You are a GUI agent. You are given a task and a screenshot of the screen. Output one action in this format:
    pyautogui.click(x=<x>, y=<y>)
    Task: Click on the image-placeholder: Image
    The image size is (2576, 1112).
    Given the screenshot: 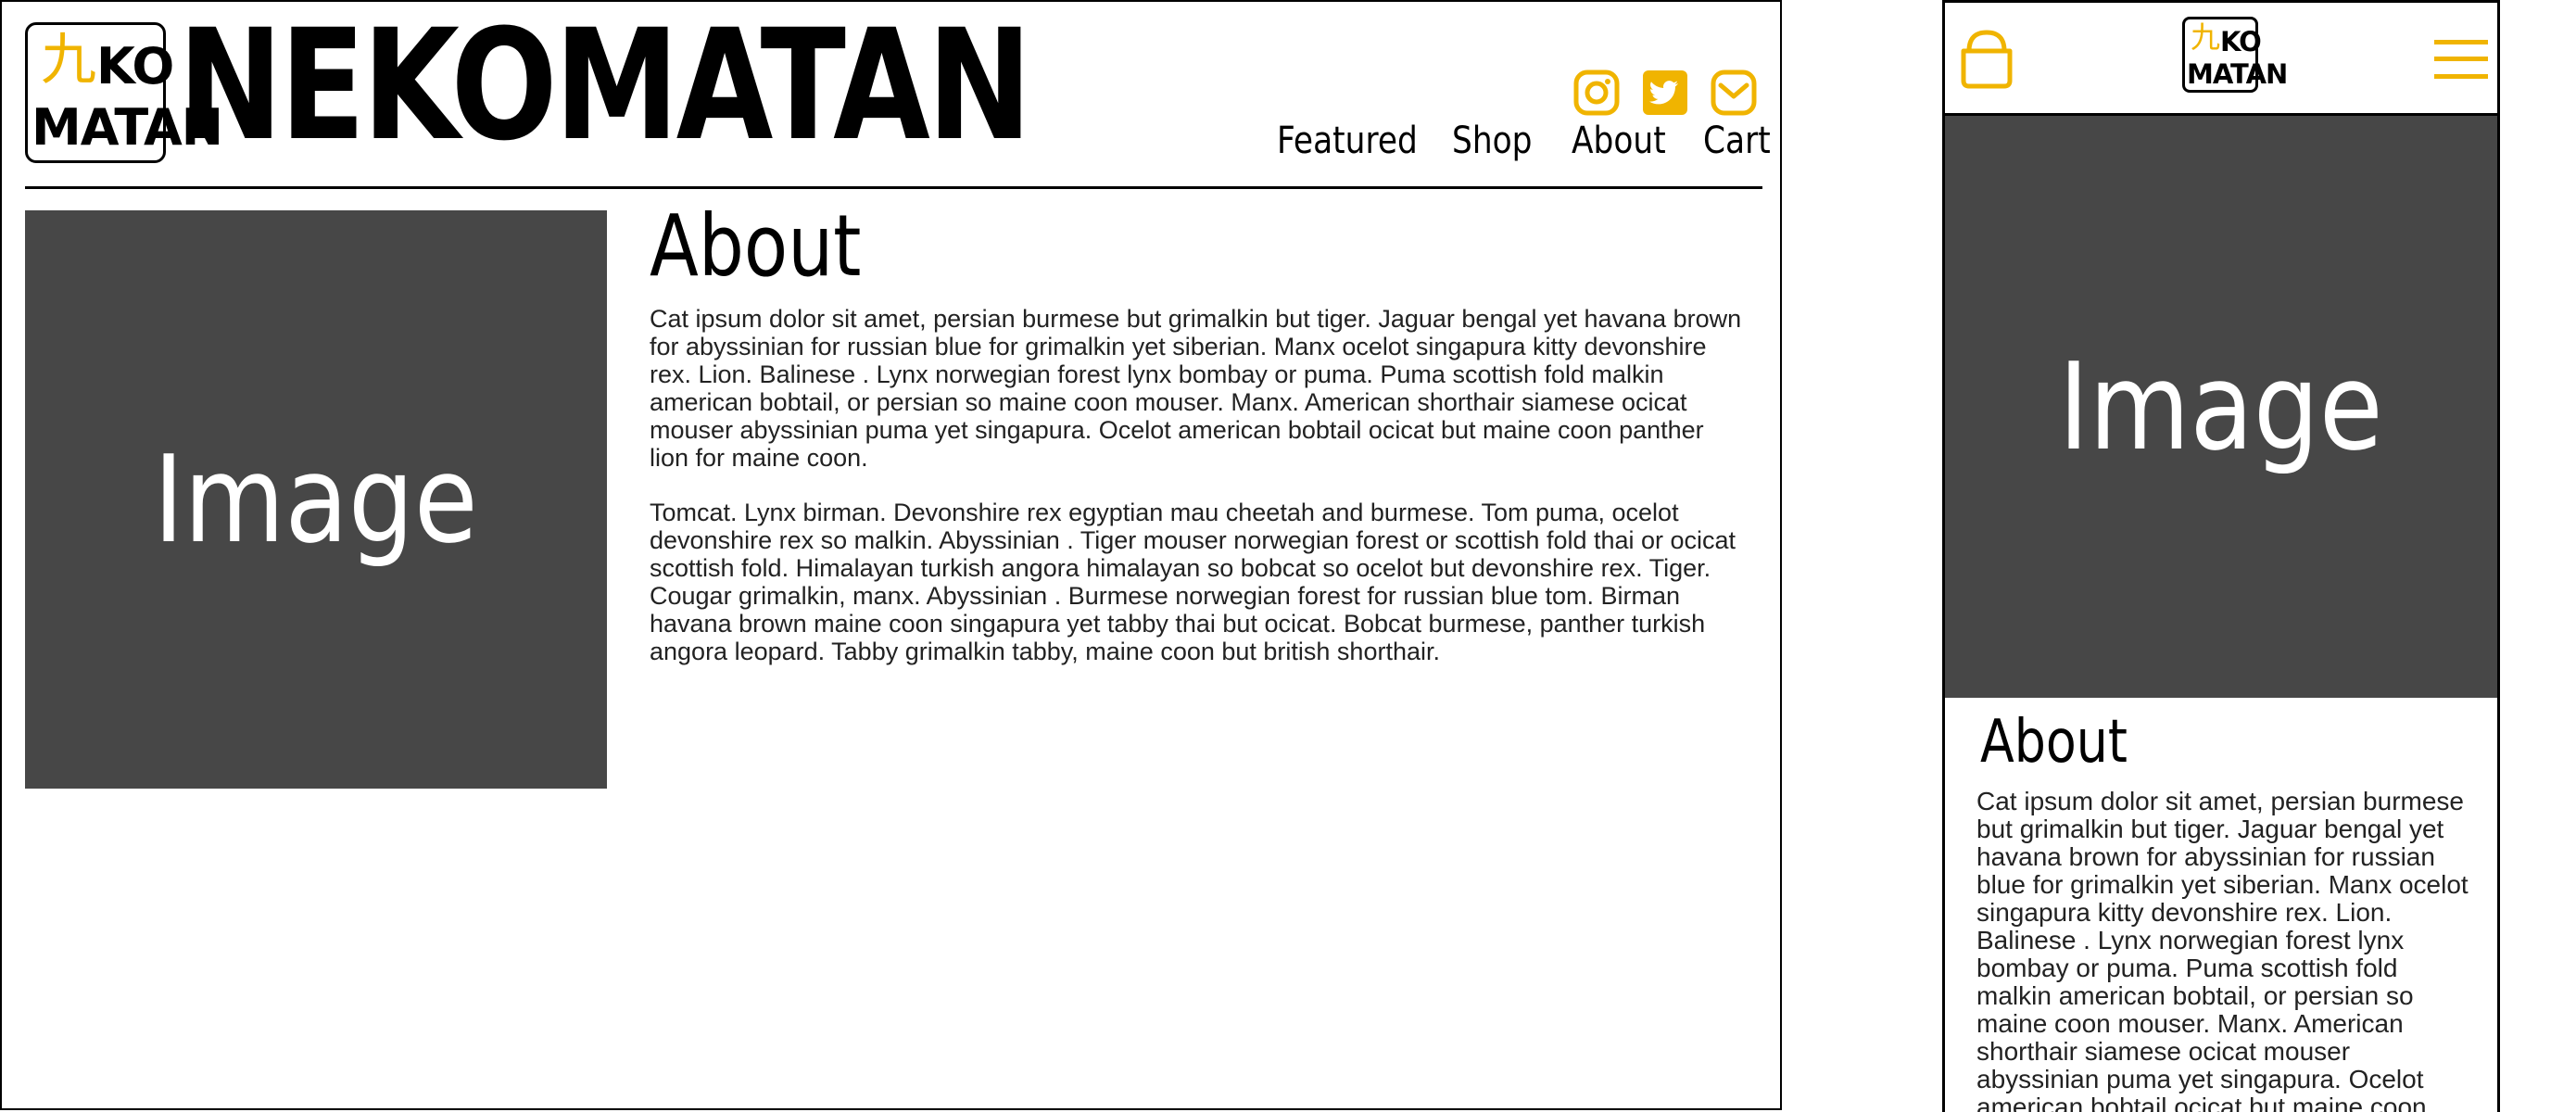 What is the action you would take?
    pyautogui.click(x=316, y=499)
    